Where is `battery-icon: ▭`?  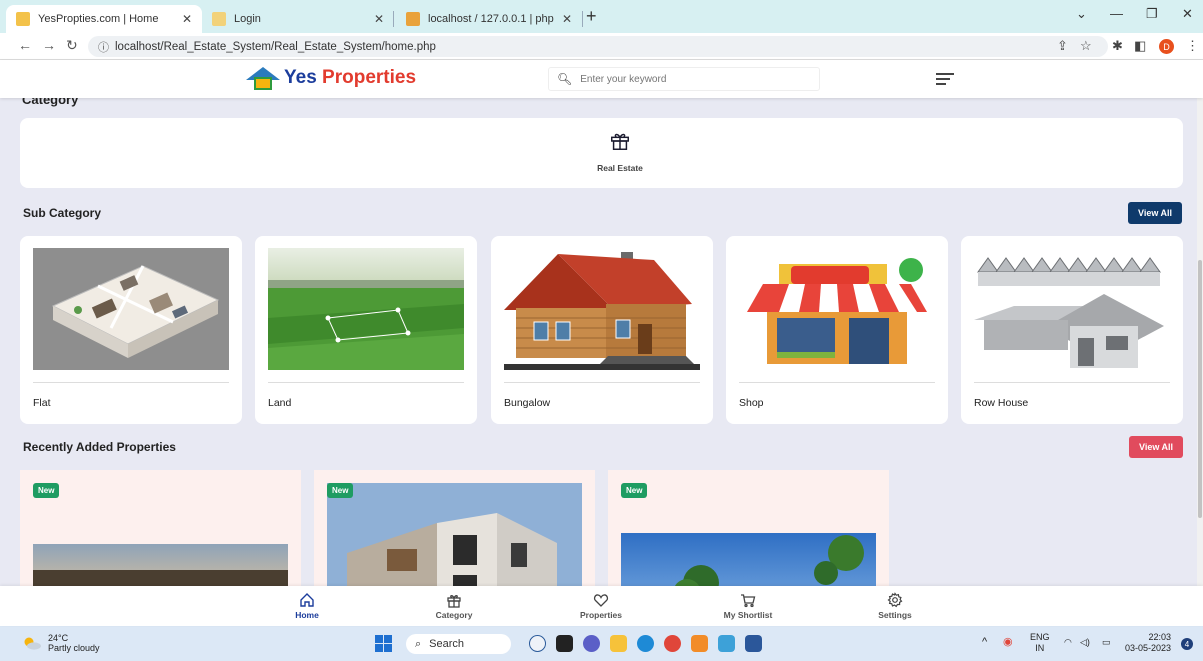 battery-icon: ▭ is located at coordinates (1106, 642).